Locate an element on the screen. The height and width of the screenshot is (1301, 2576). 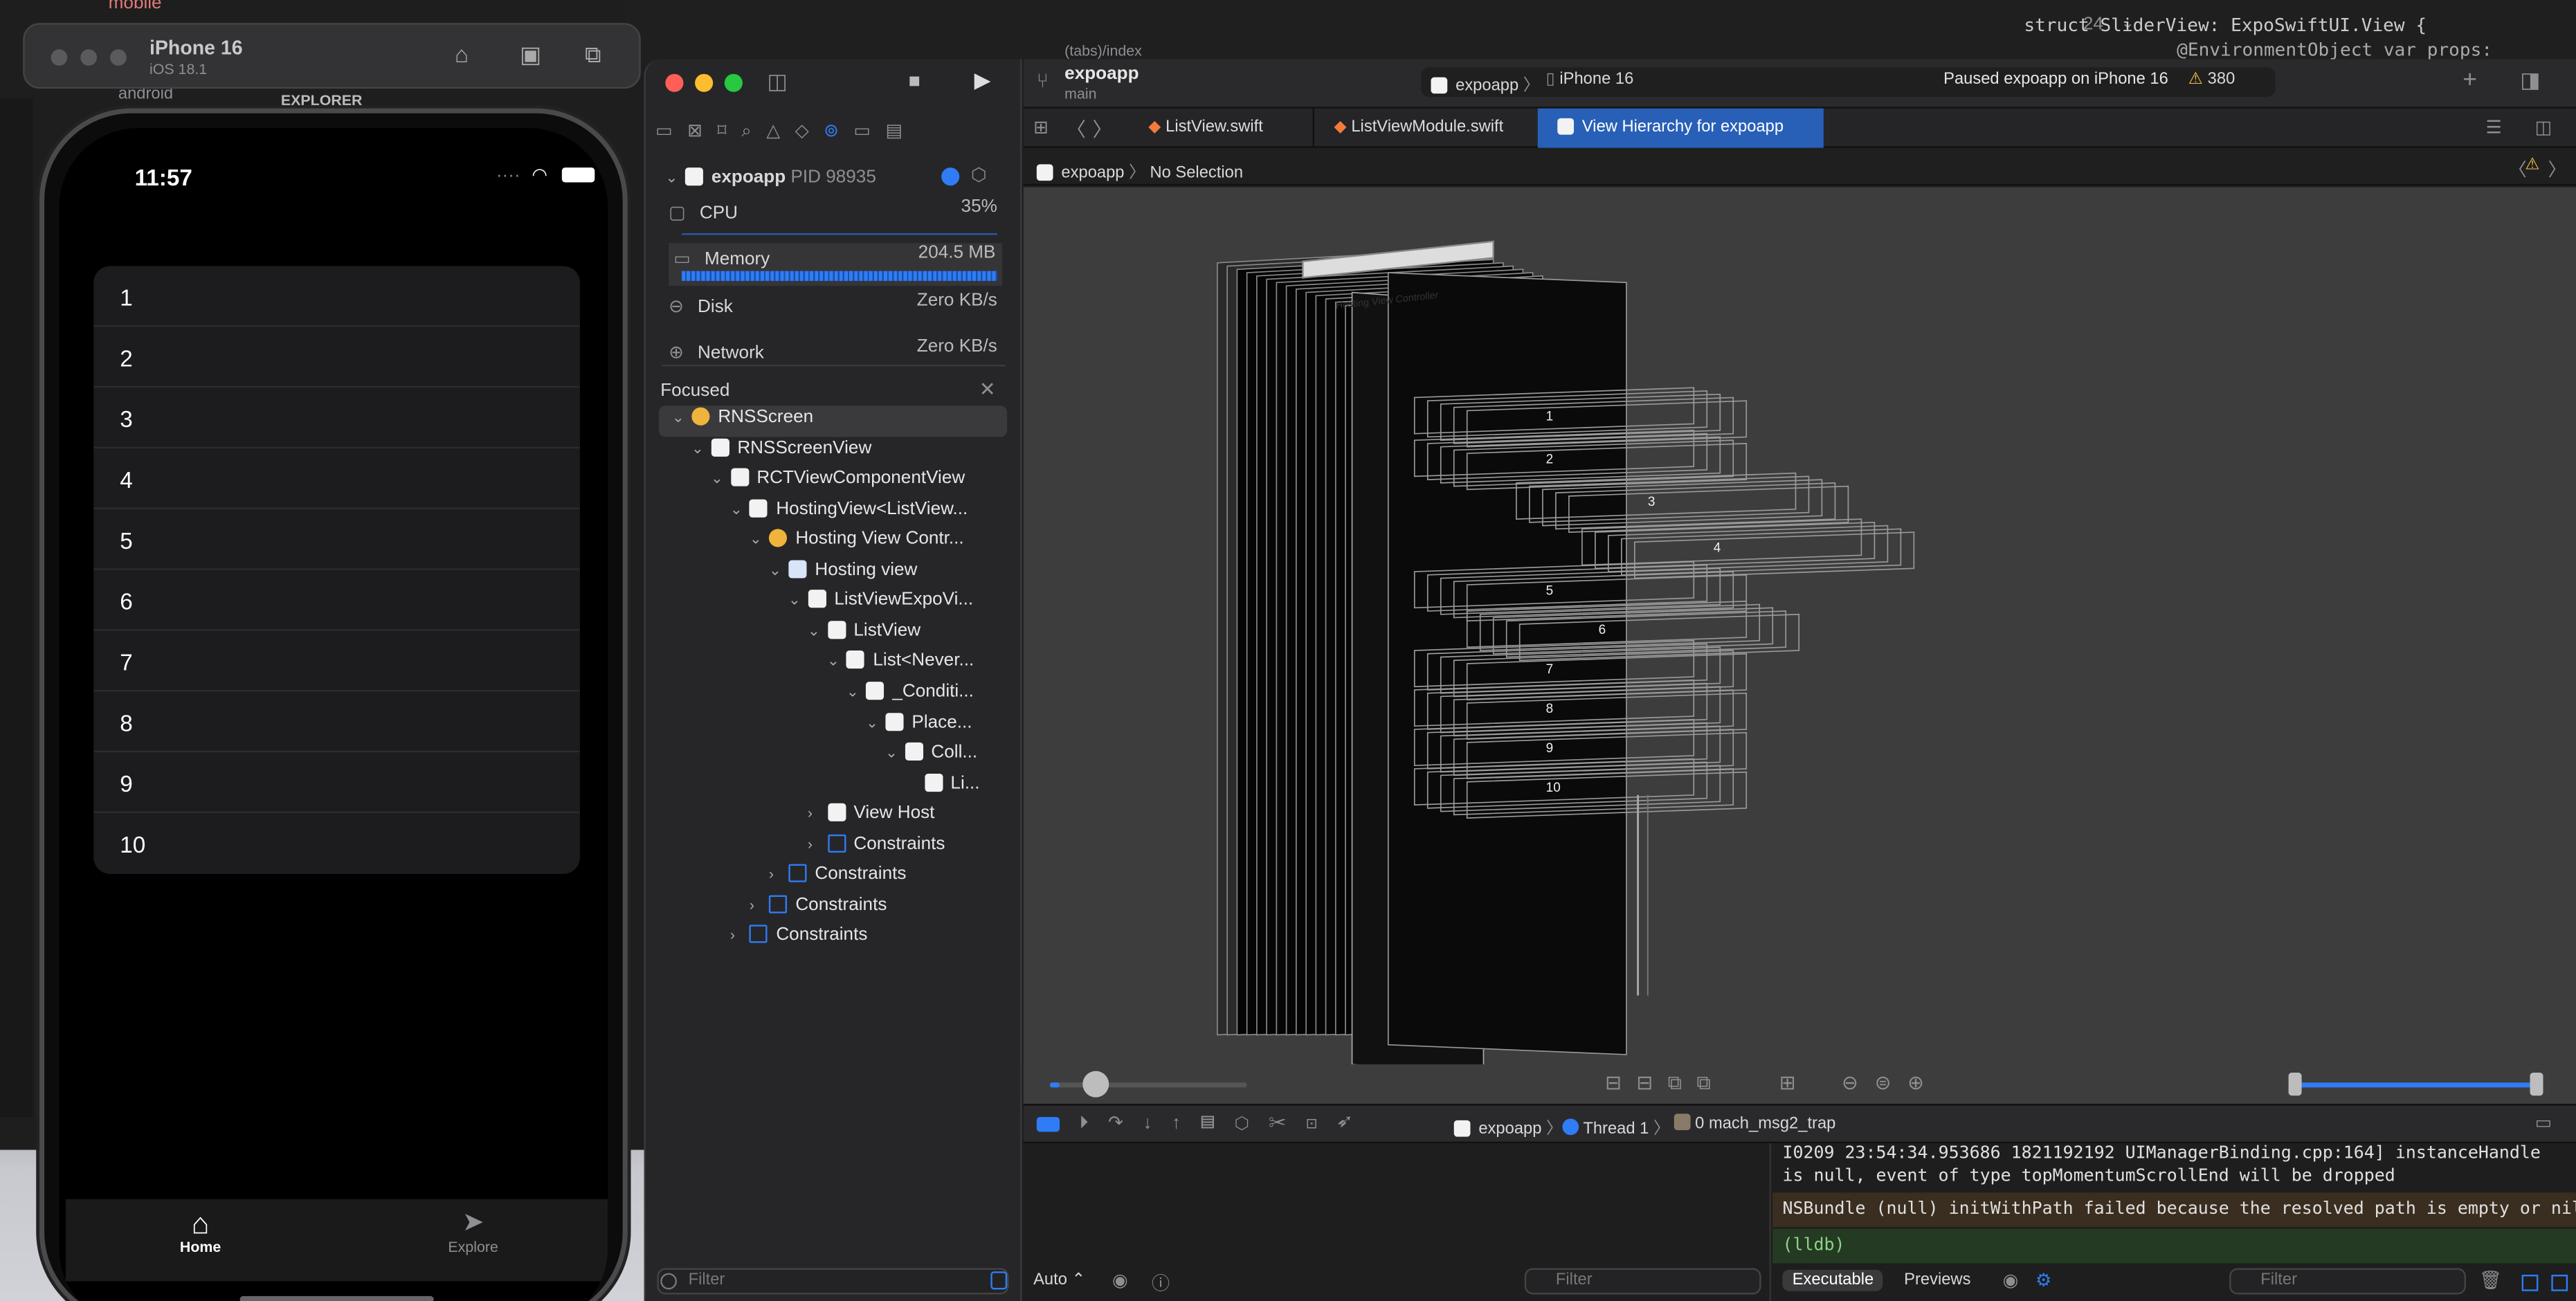
hierarchy-layer is located at coordinates (1507, 663).